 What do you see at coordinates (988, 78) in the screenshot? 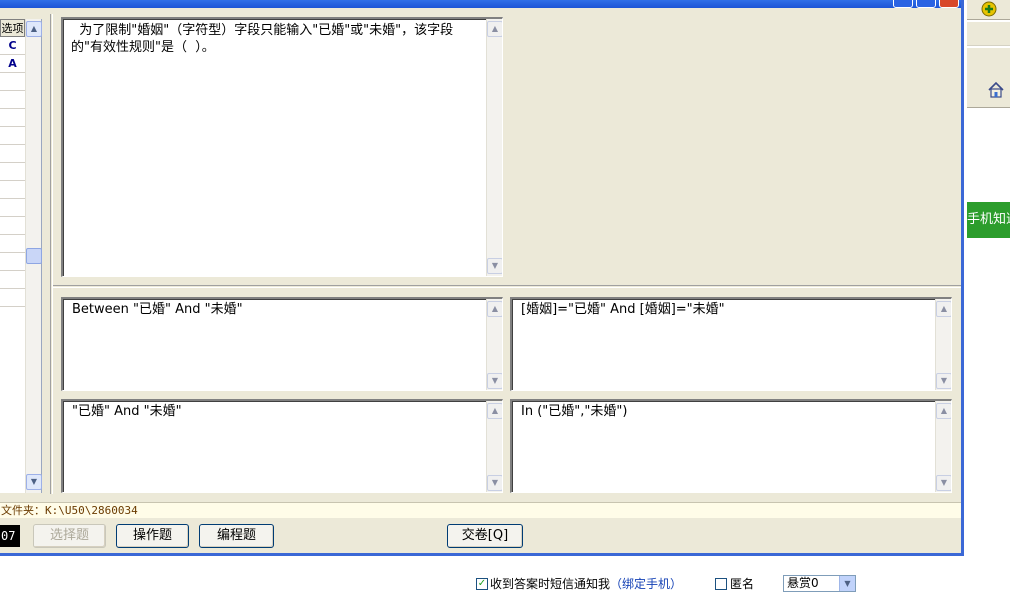
I see `browser-nav-bar` at bounding box center [988, 78].